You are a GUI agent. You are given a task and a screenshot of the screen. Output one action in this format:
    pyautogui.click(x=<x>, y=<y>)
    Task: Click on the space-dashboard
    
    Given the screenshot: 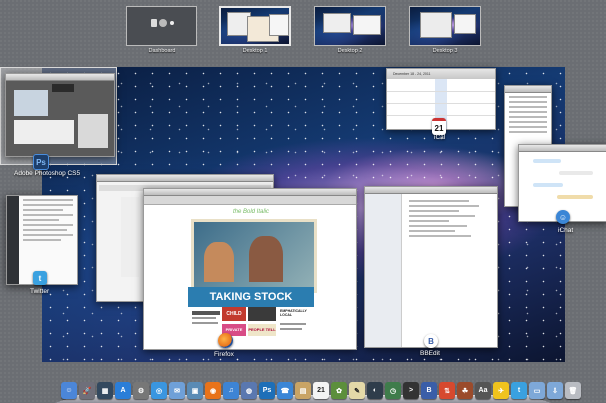 What is the action you would take?
    pyautogui.click(x=161, y=26)
    